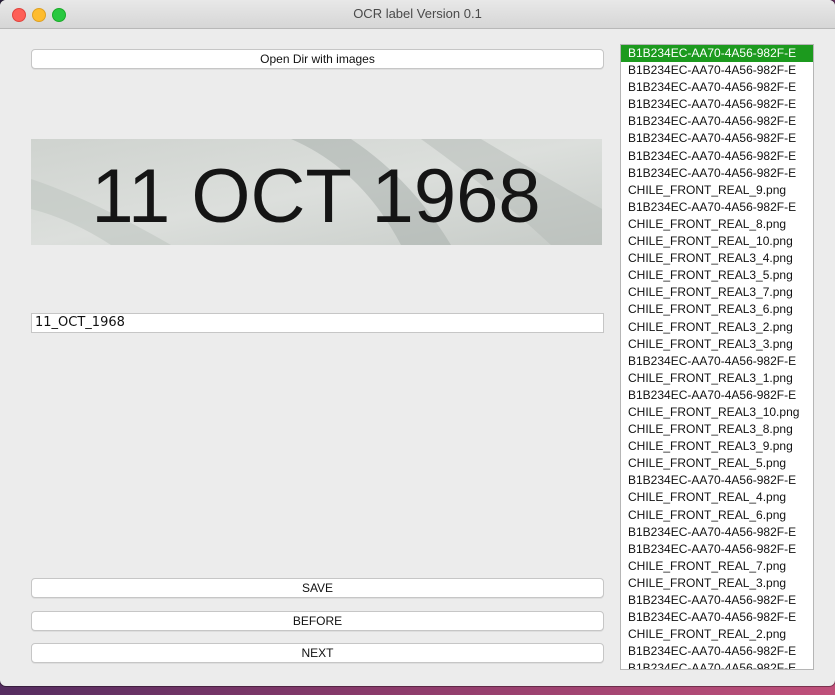  I want to click on file-list-item: CHILE_FRONT_REAL3_2.png, so click(717, 327).